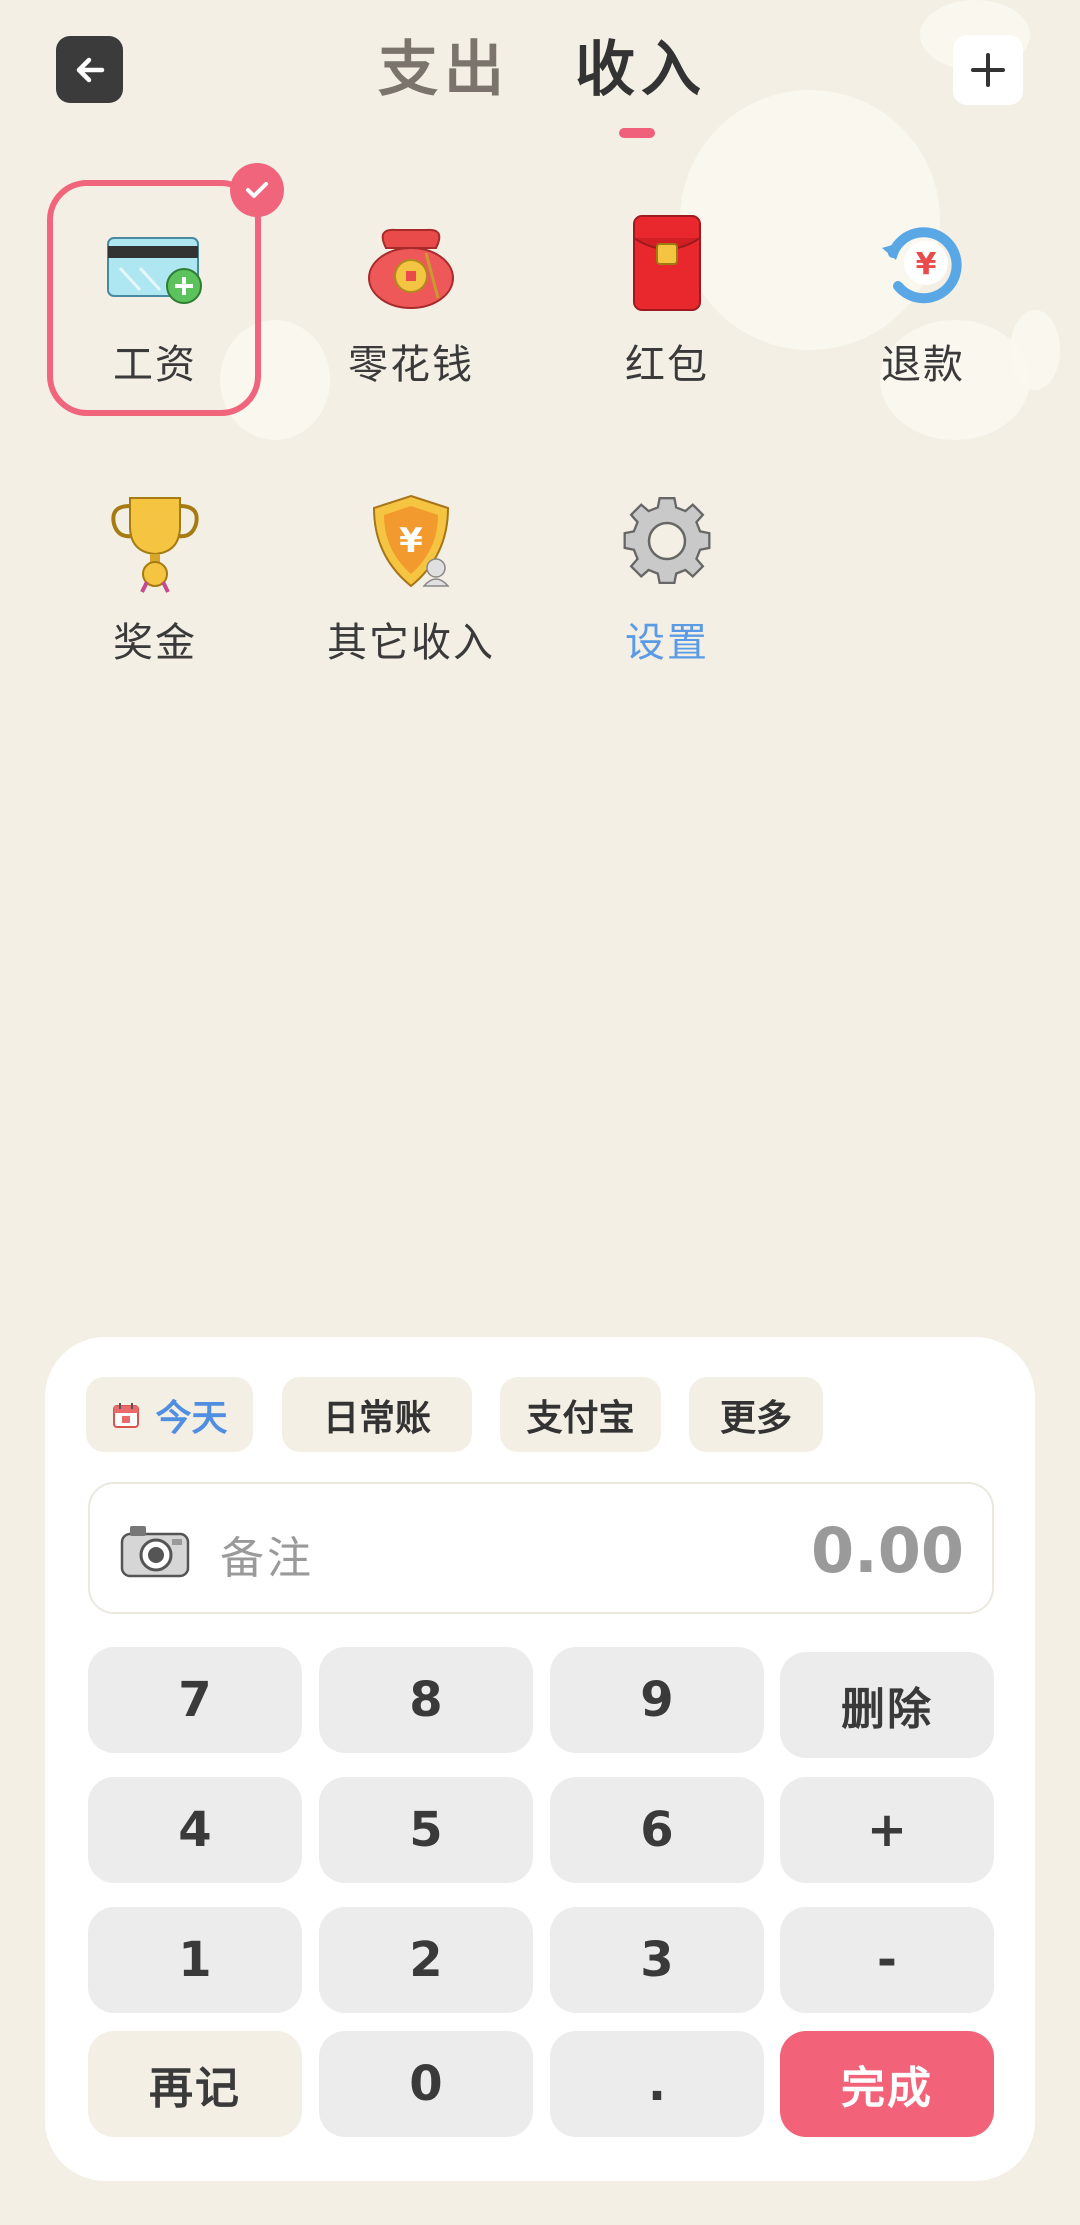 The width and height of the screenshot is (1080, 2225). I want to click on category-label: 设置, so click(667, 643).